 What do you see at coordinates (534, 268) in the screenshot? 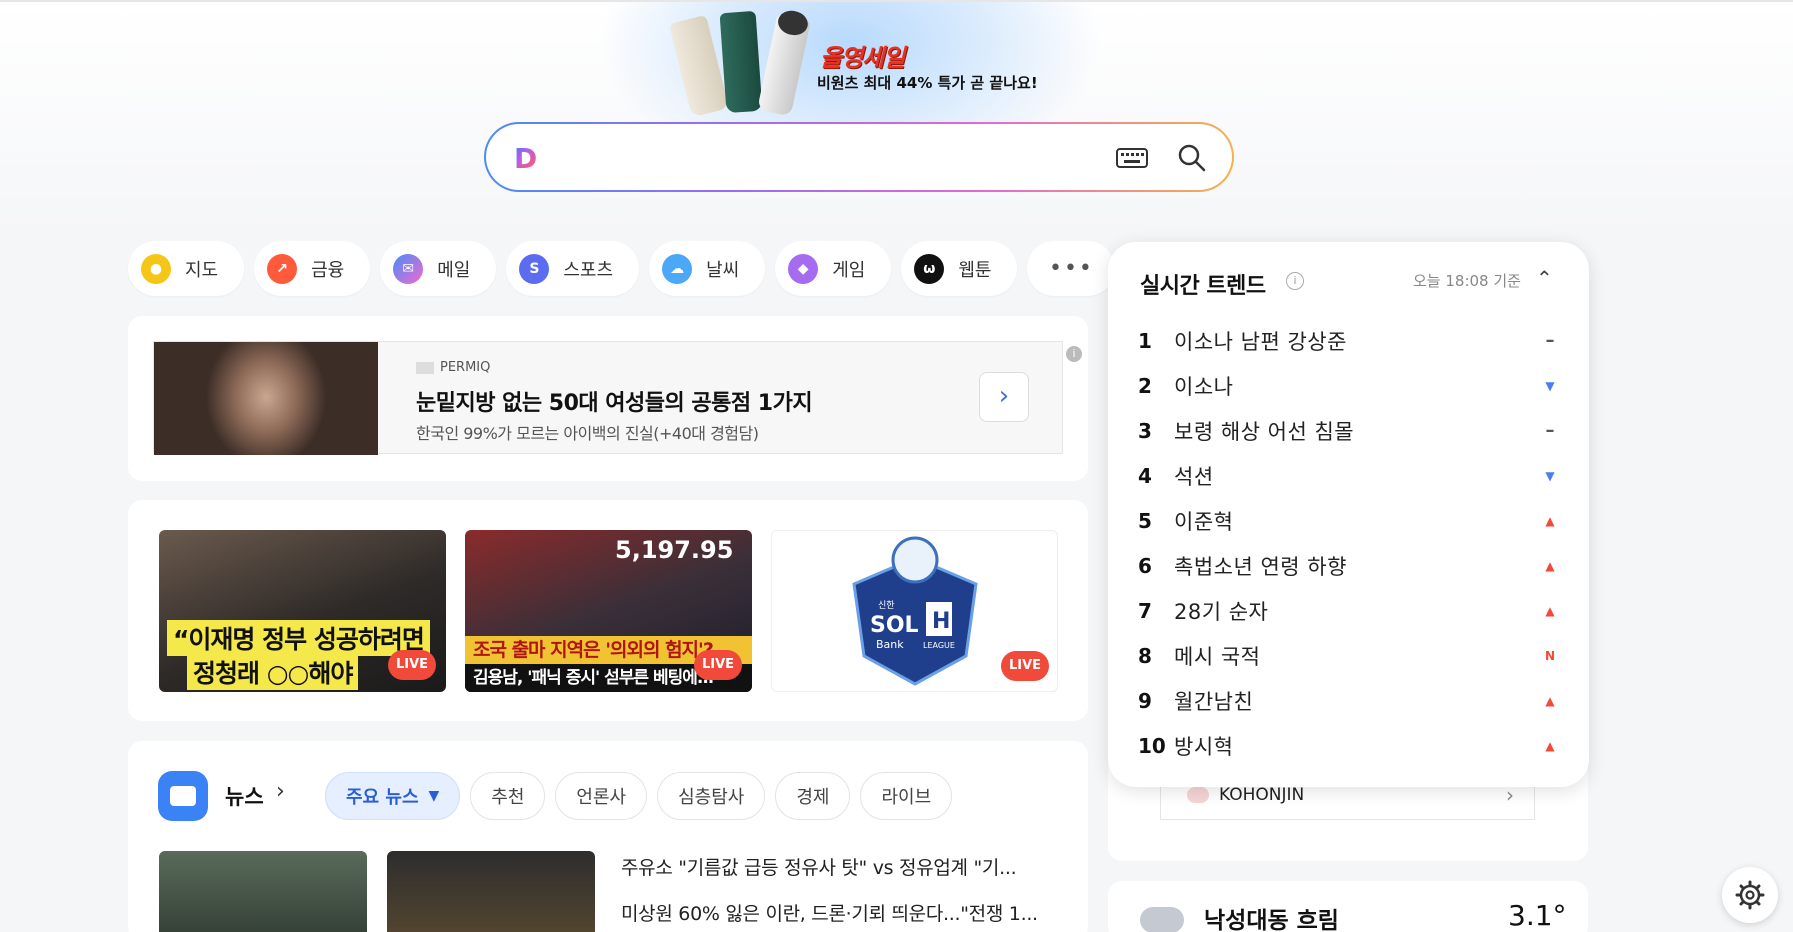
I see `sports-icon: S` at bounding box center [534, 268].